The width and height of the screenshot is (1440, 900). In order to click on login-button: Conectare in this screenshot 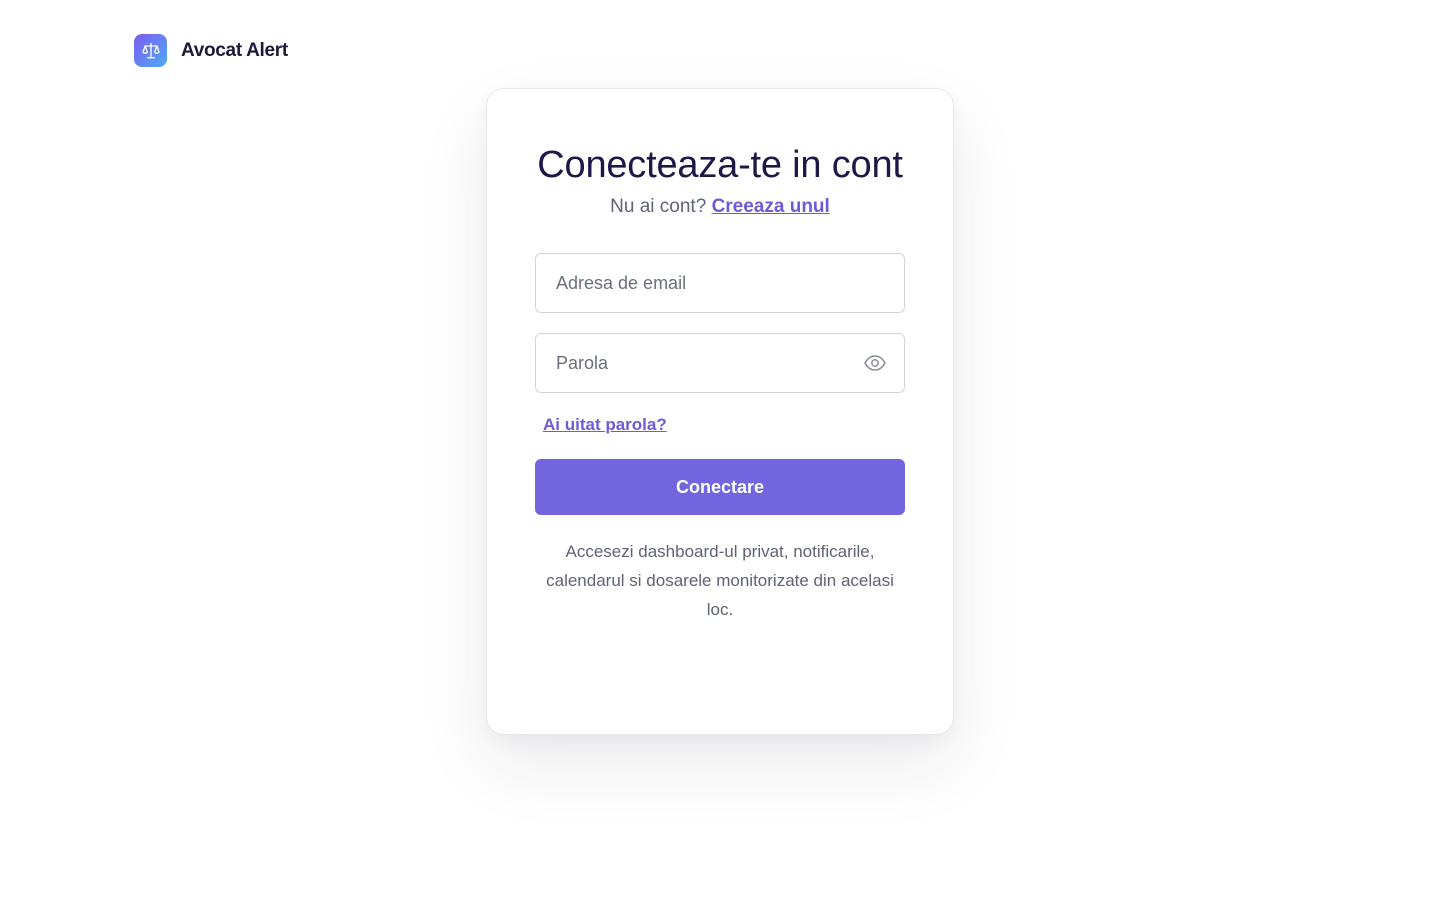, I will do `click(720, 487)`.